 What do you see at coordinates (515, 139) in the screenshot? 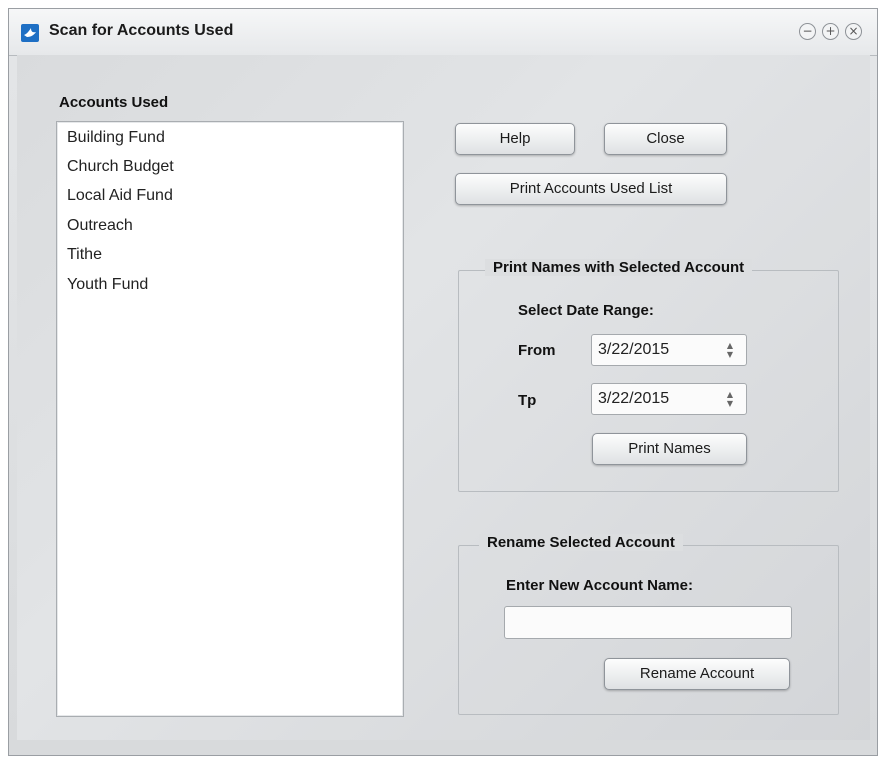
I see `help-button: Help` at bounding box center [515, 139].